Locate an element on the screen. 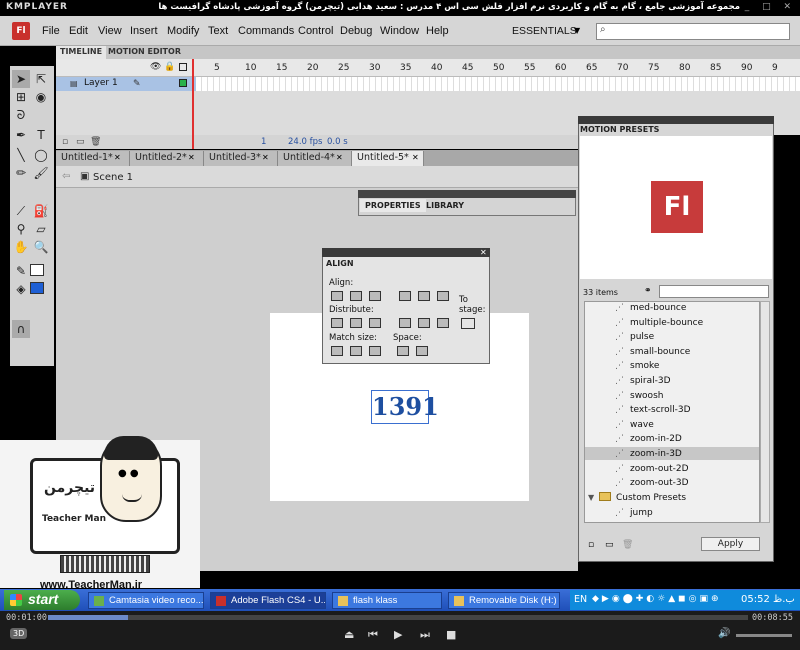 The height and width of the screenshot is (650, 800). pen-tool-icon: ✒ is located at coordinates (21, 135).